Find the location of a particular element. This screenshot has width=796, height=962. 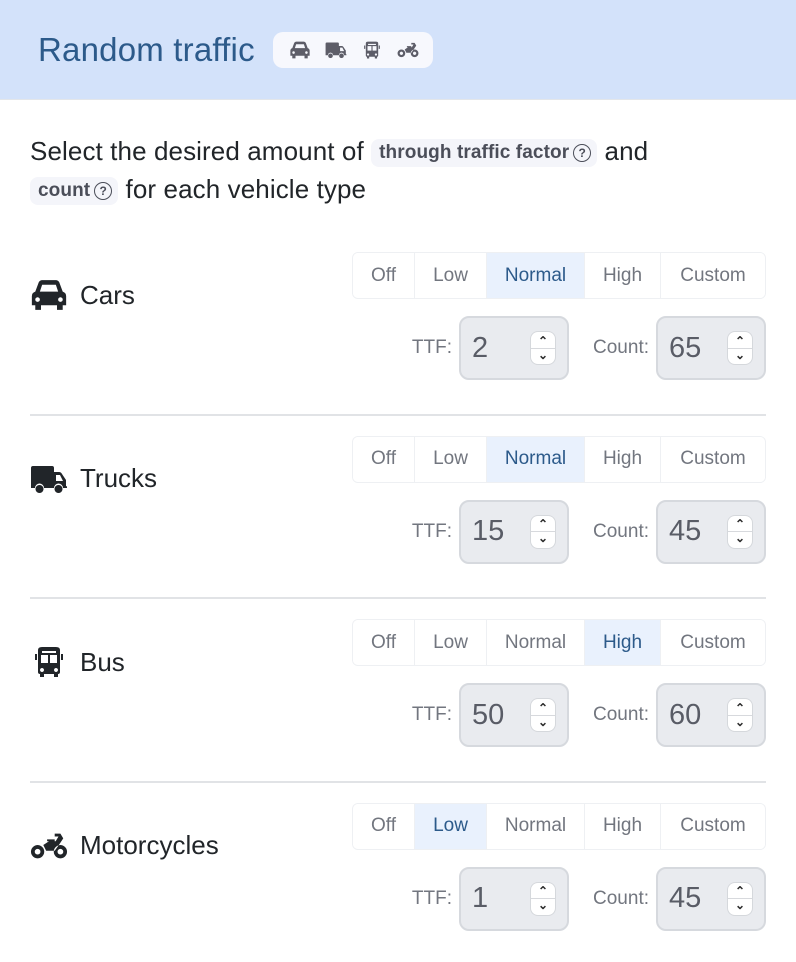

count-input: 60 ⌃ ⌄ is located at coordinates (711, 715).